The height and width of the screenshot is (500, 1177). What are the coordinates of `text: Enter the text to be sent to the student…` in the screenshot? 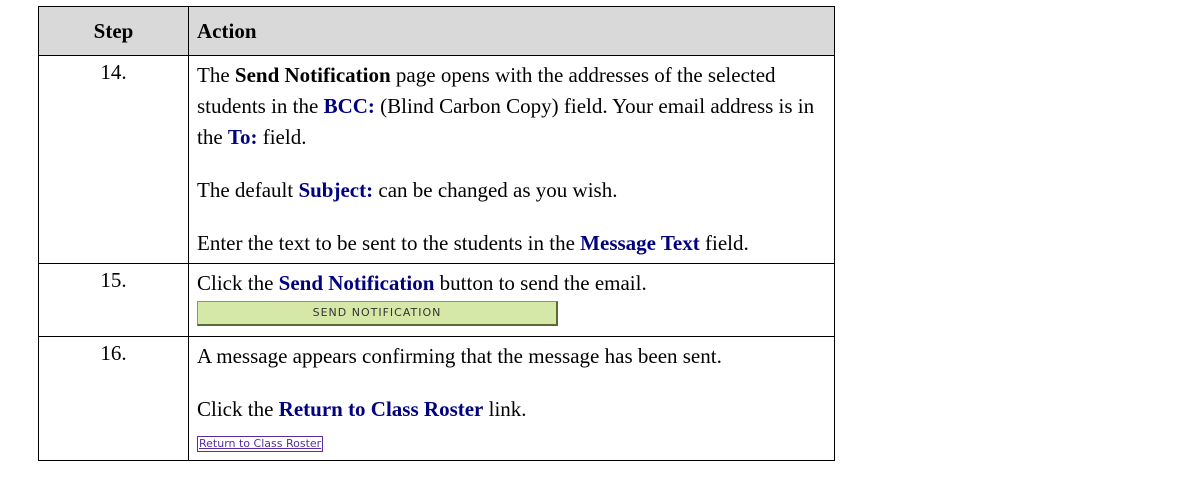 It's located at (389, 243).